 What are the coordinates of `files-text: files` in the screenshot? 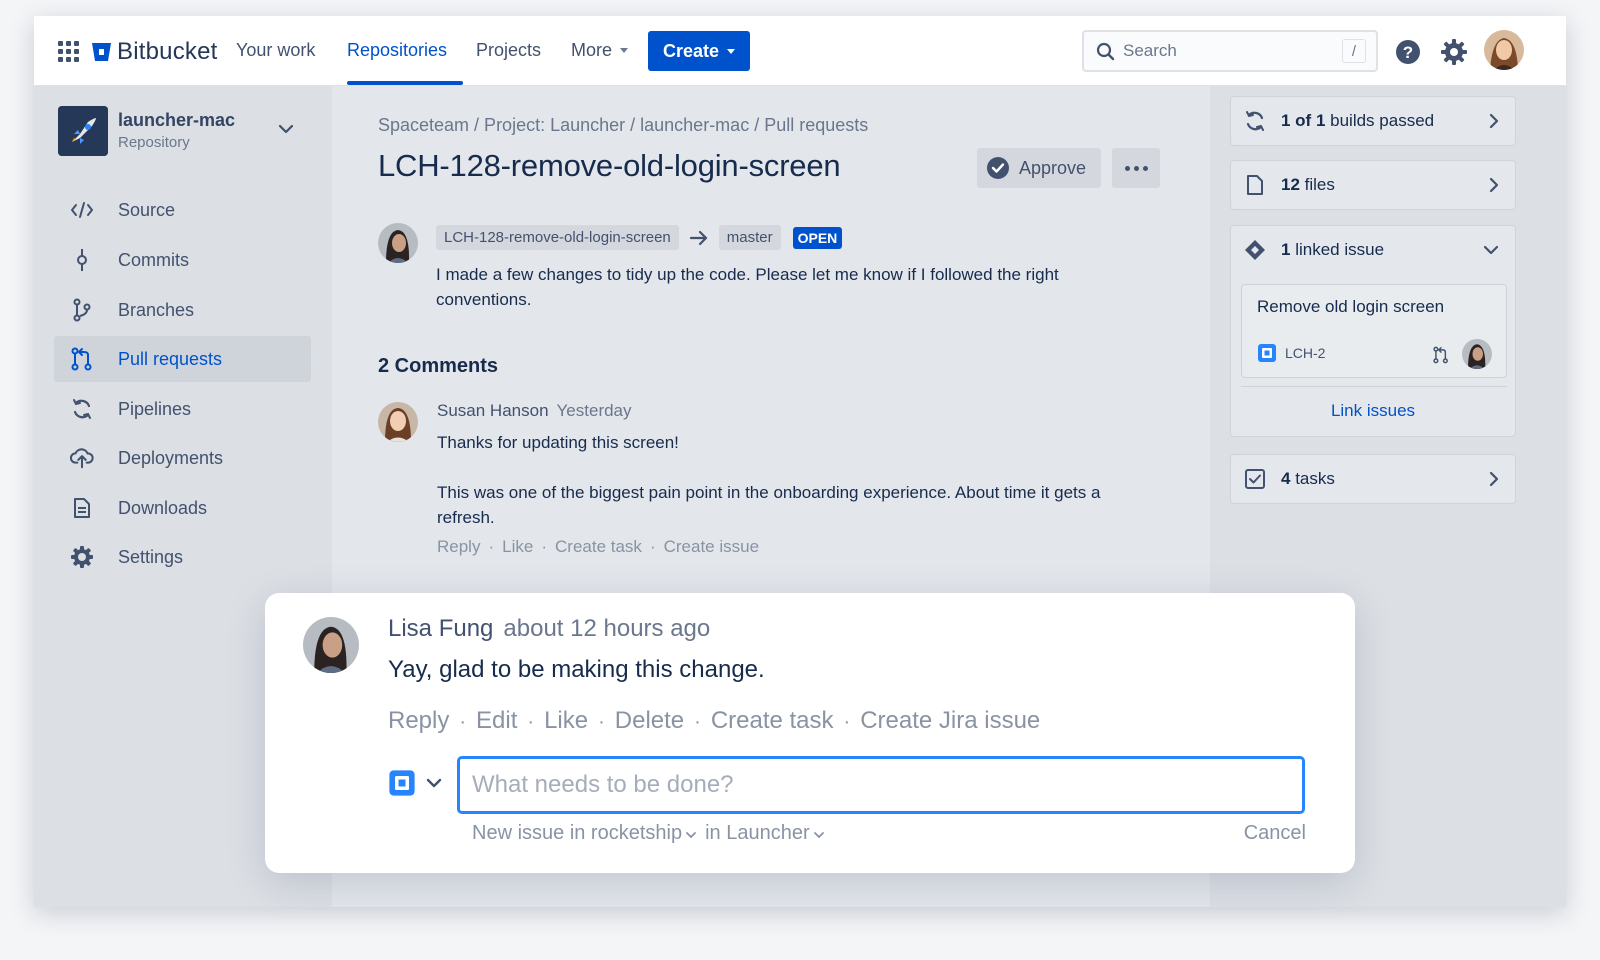 It's located at (1319, 184).